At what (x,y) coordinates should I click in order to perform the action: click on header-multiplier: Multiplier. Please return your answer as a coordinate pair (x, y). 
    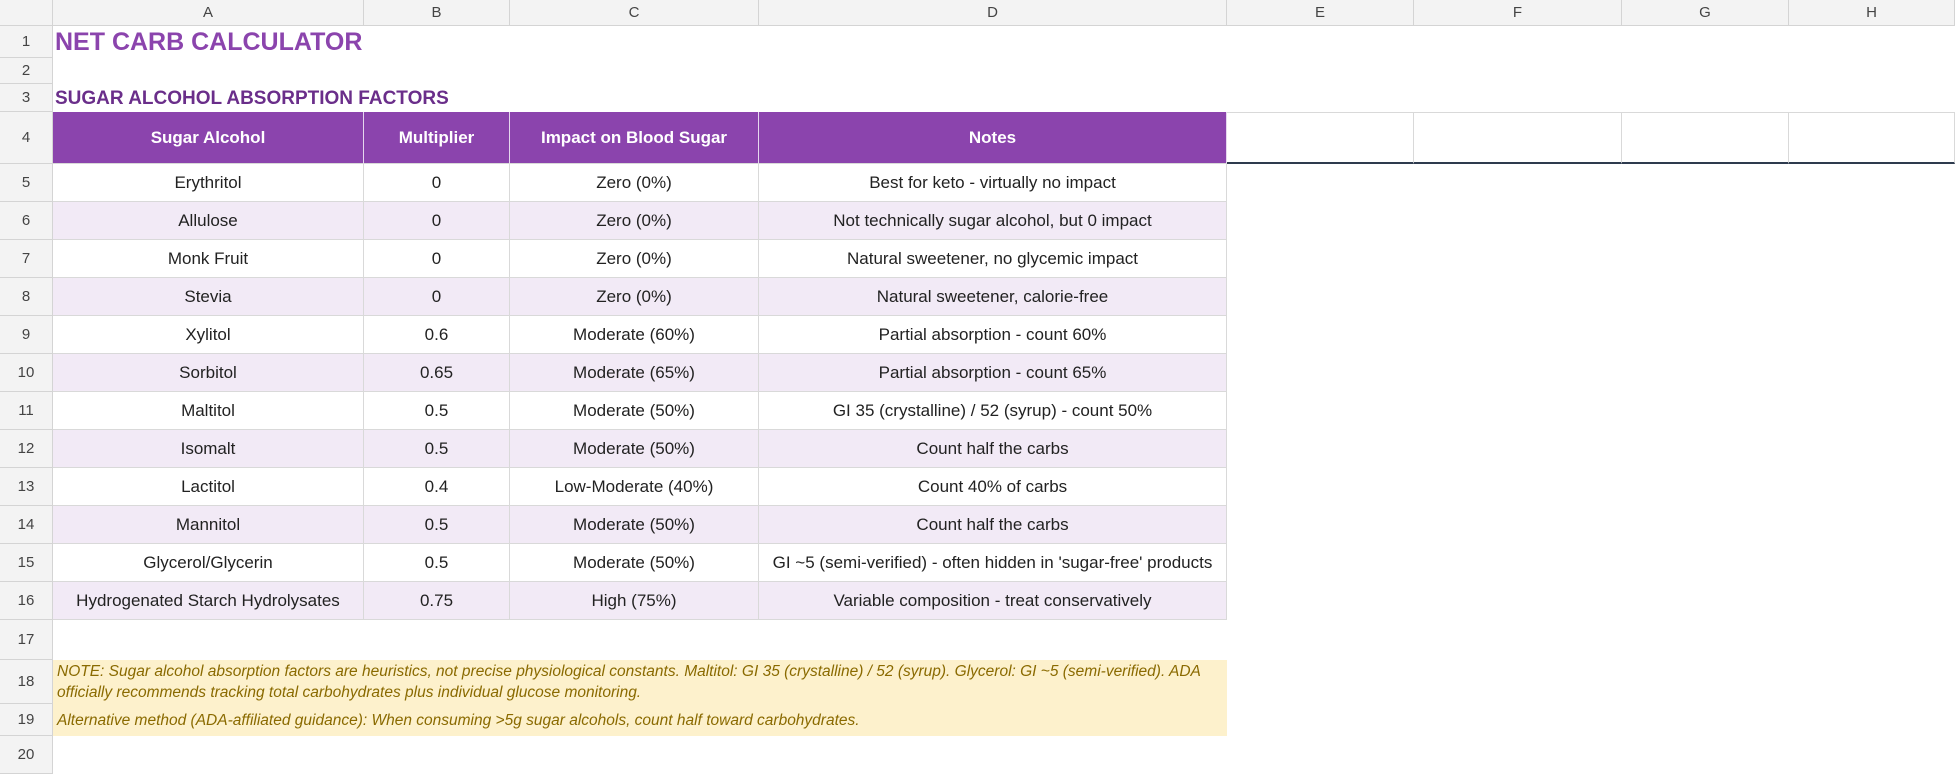
    Looking at the image, I should click on (437, 138).